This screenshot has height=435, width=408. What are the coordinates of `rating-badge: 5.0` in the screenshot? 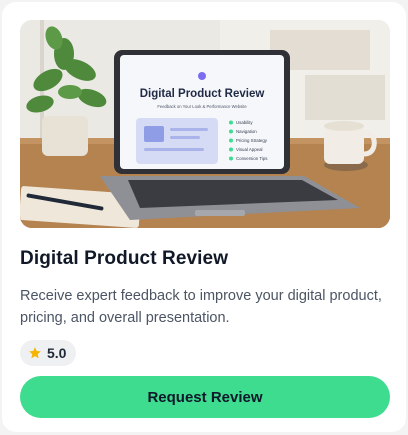 It's located at (48, 353).